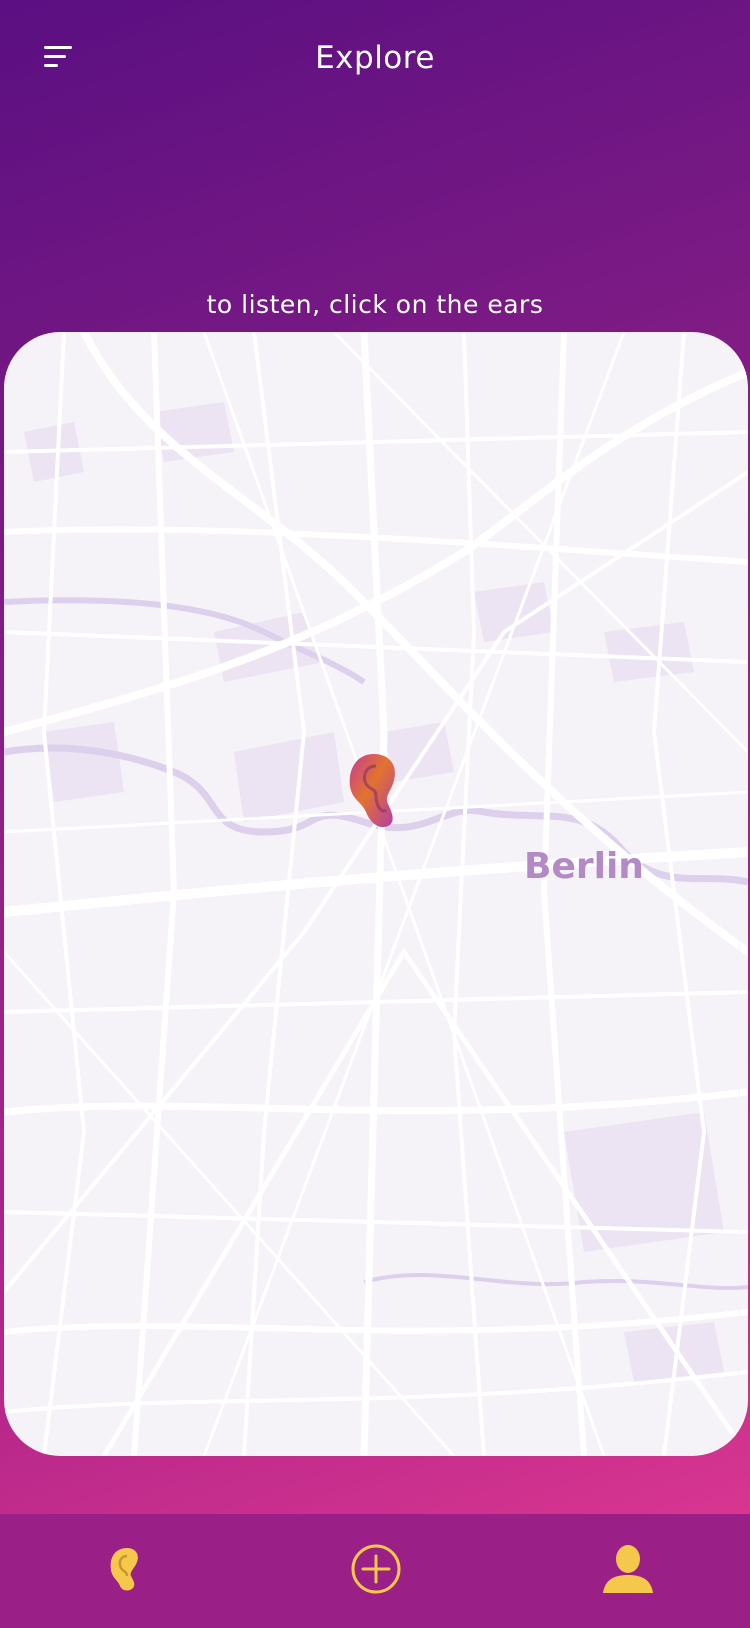 Image resolution: width=750 pixels, height=1628 pixels. Describe the element at coordinates (375, 58) in the screenshot. I see `page-title: Explore` at that location.